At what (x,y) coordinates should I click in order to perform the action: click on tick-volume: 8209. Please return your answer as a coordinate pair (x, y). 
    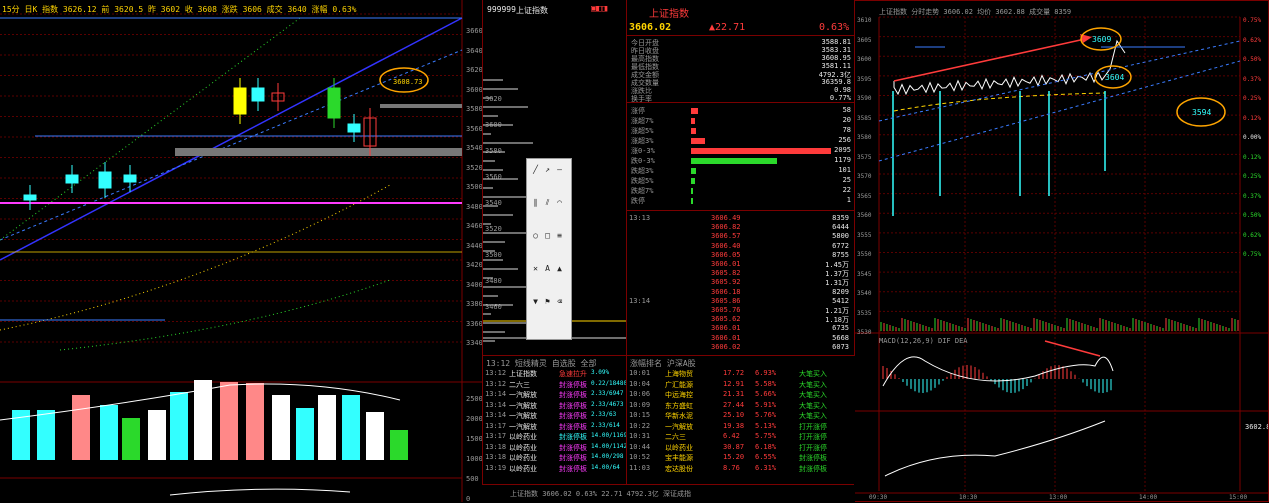
    Looking at the image, I should click on (840, 291).